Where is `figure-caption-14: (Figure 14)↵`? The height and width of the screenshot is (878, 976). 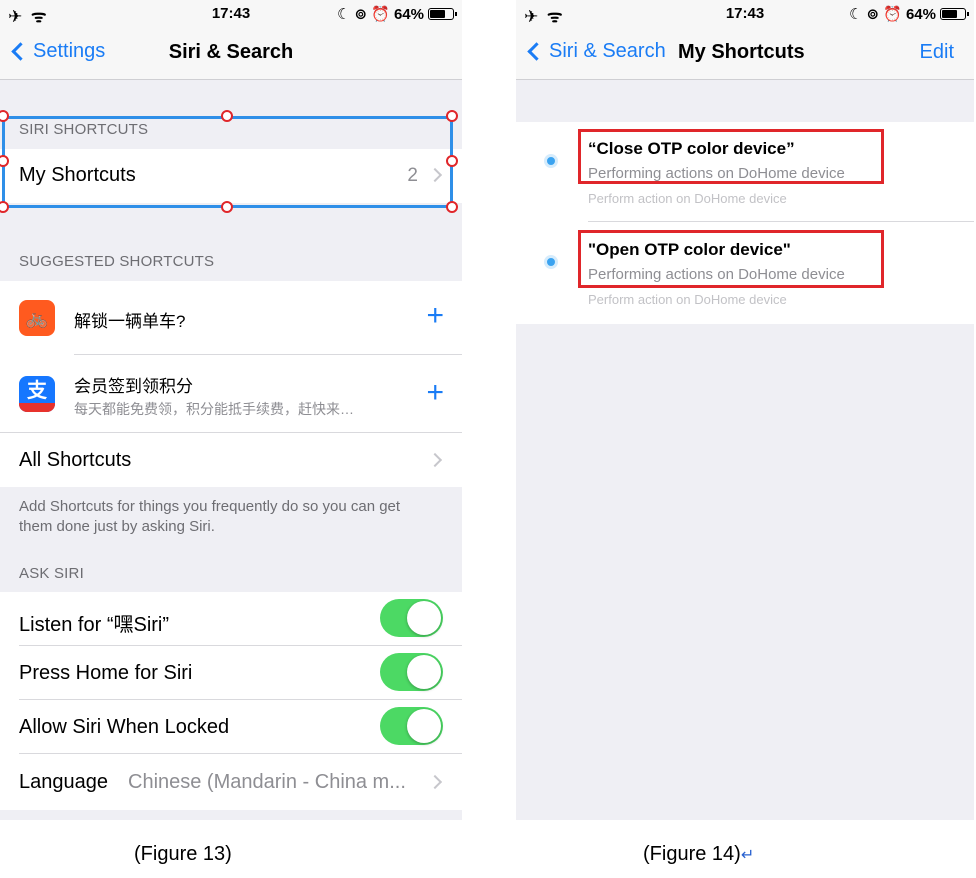
figure-caption-14: (Figure 14)↵ is located at coordinates (698, 854).